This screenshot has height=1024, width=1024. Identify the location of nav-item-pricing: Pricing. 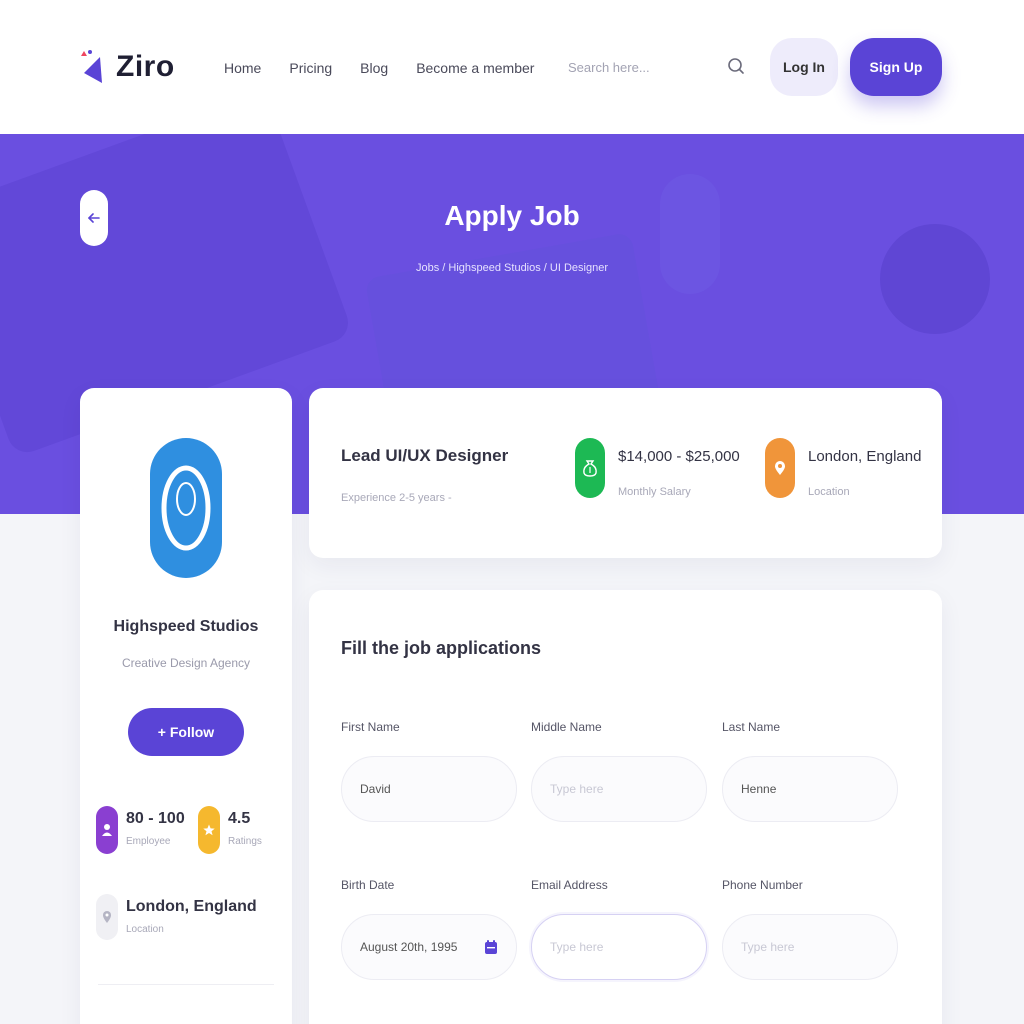
(310, 68).